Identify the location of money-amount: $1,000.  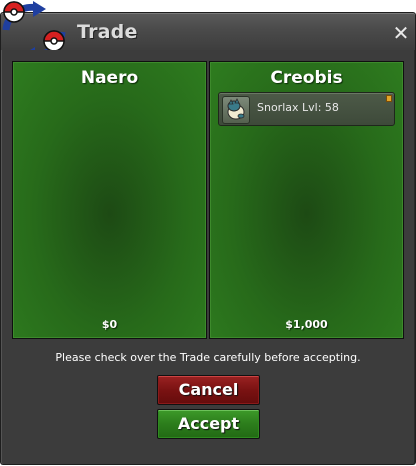
(306, 324).